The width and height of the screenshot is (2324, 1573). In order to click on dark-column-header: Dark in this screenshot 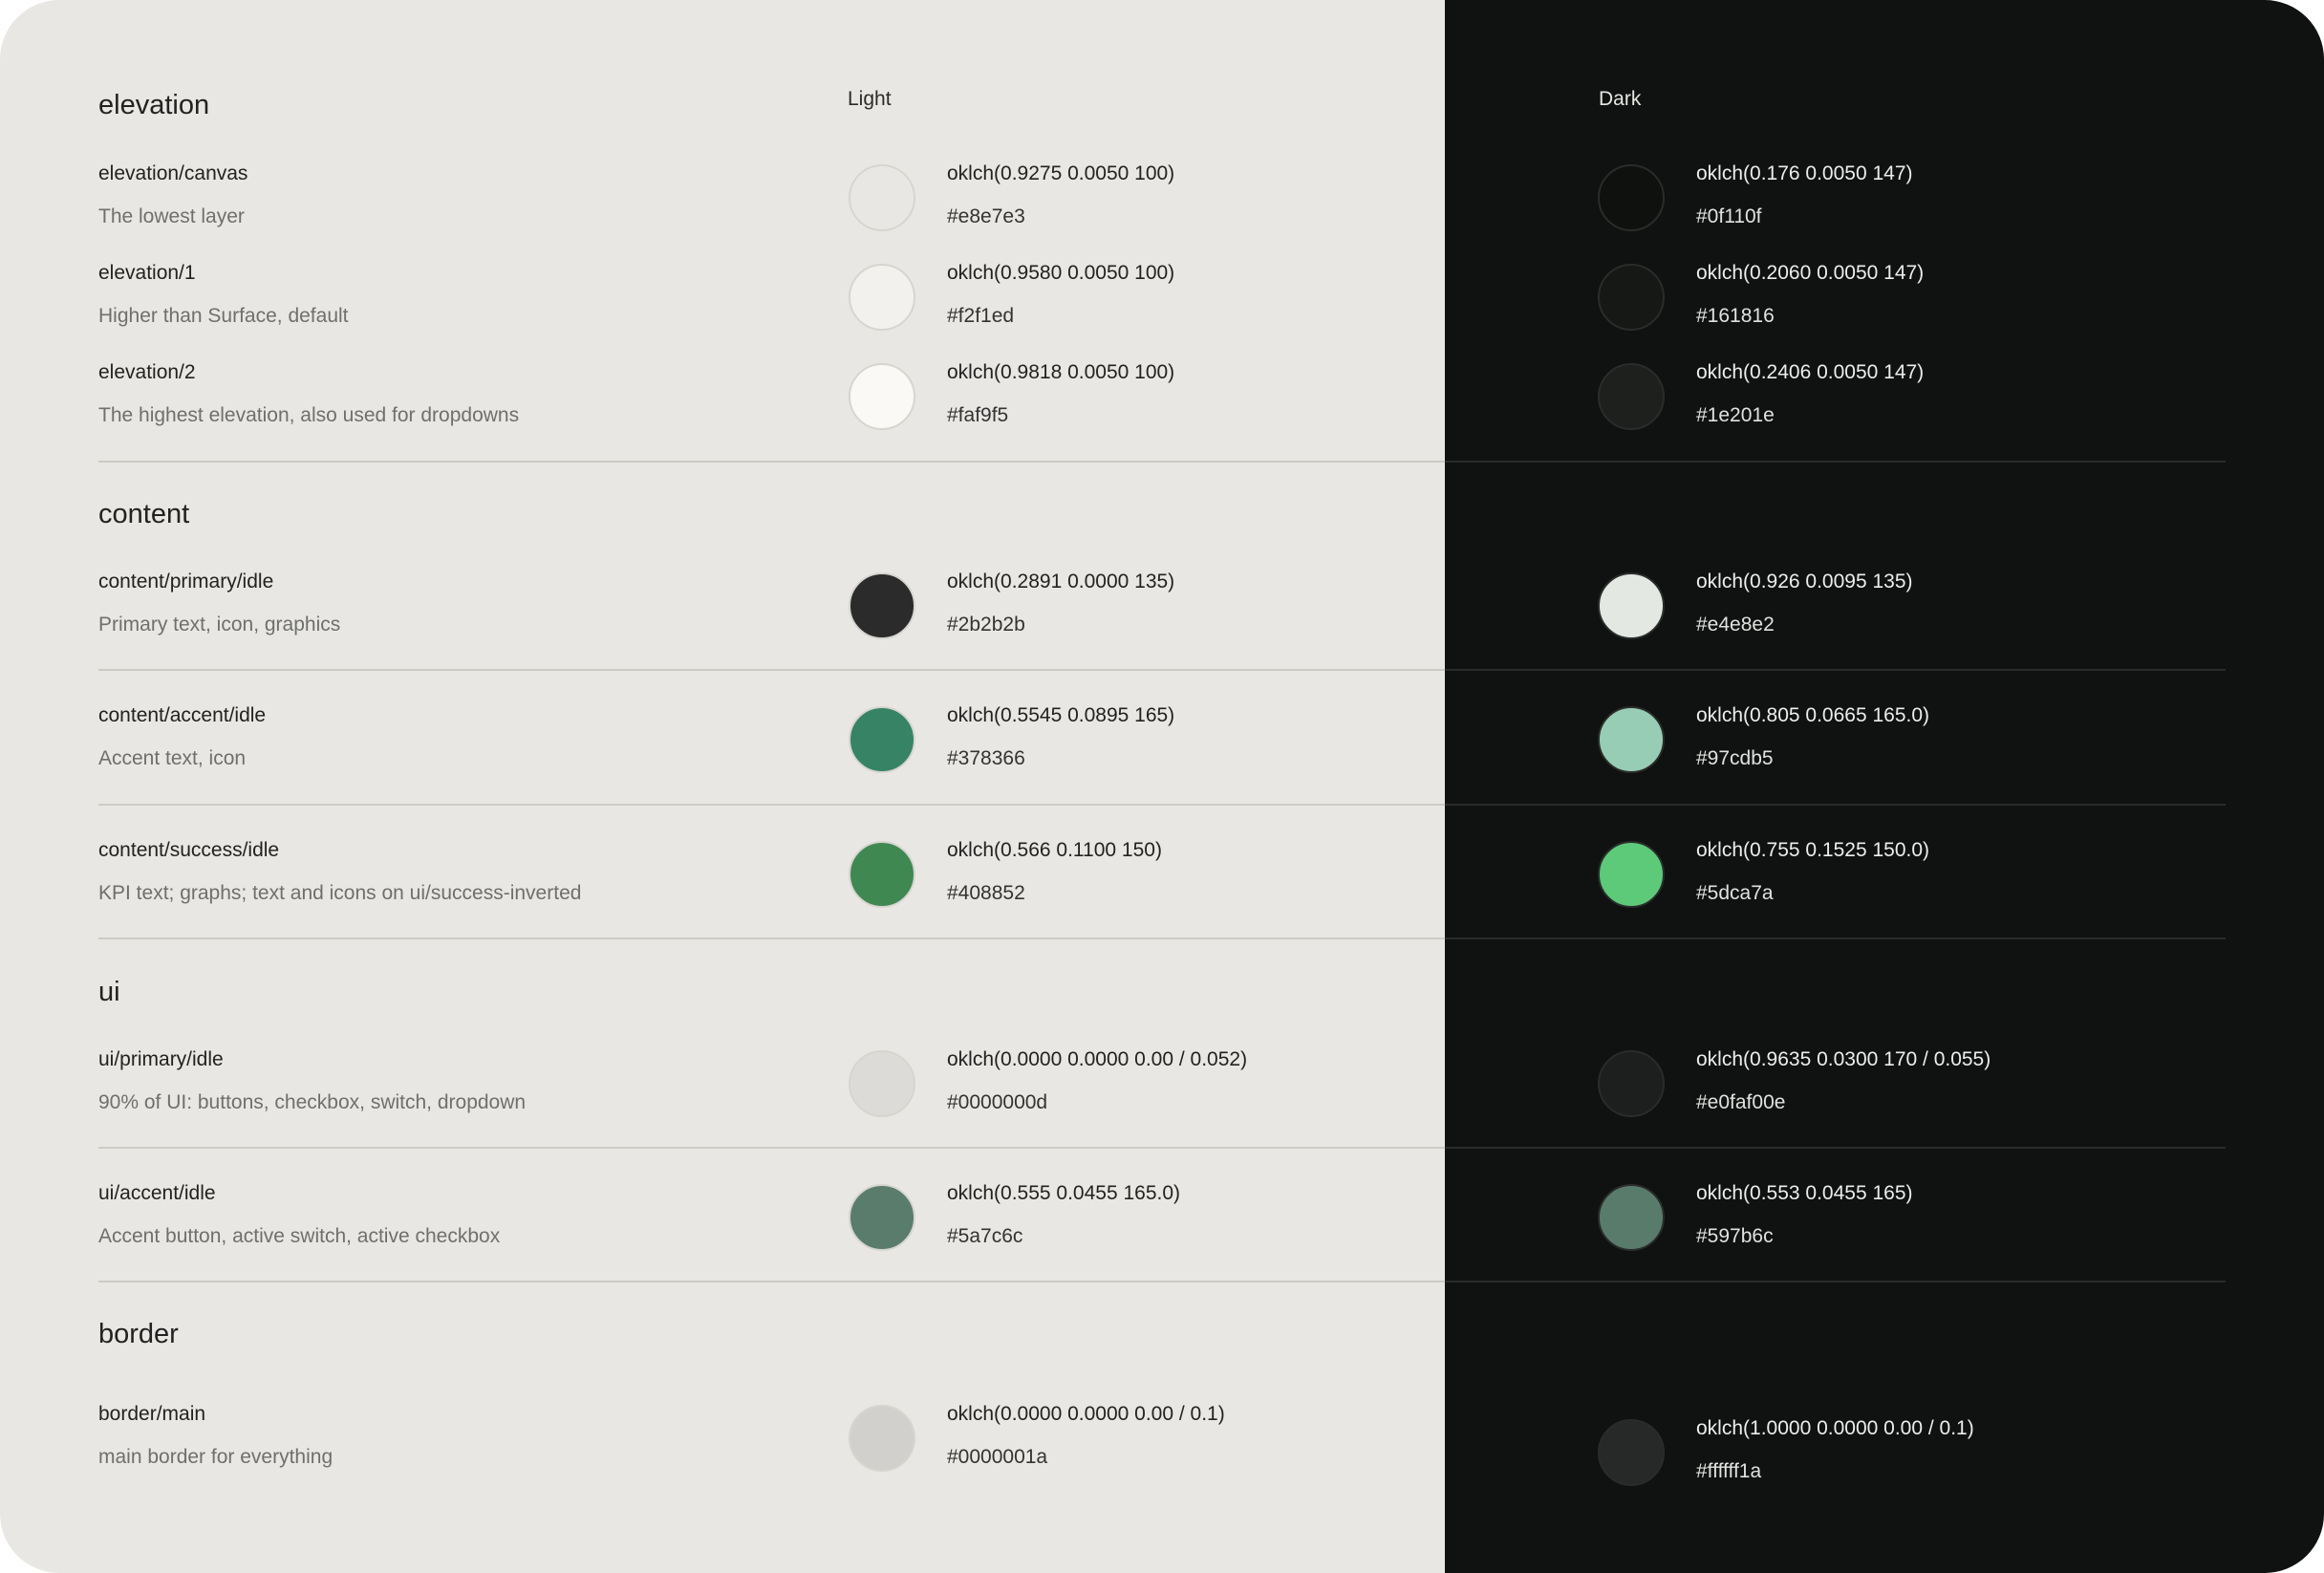, I will do `click(1620, 99)`.